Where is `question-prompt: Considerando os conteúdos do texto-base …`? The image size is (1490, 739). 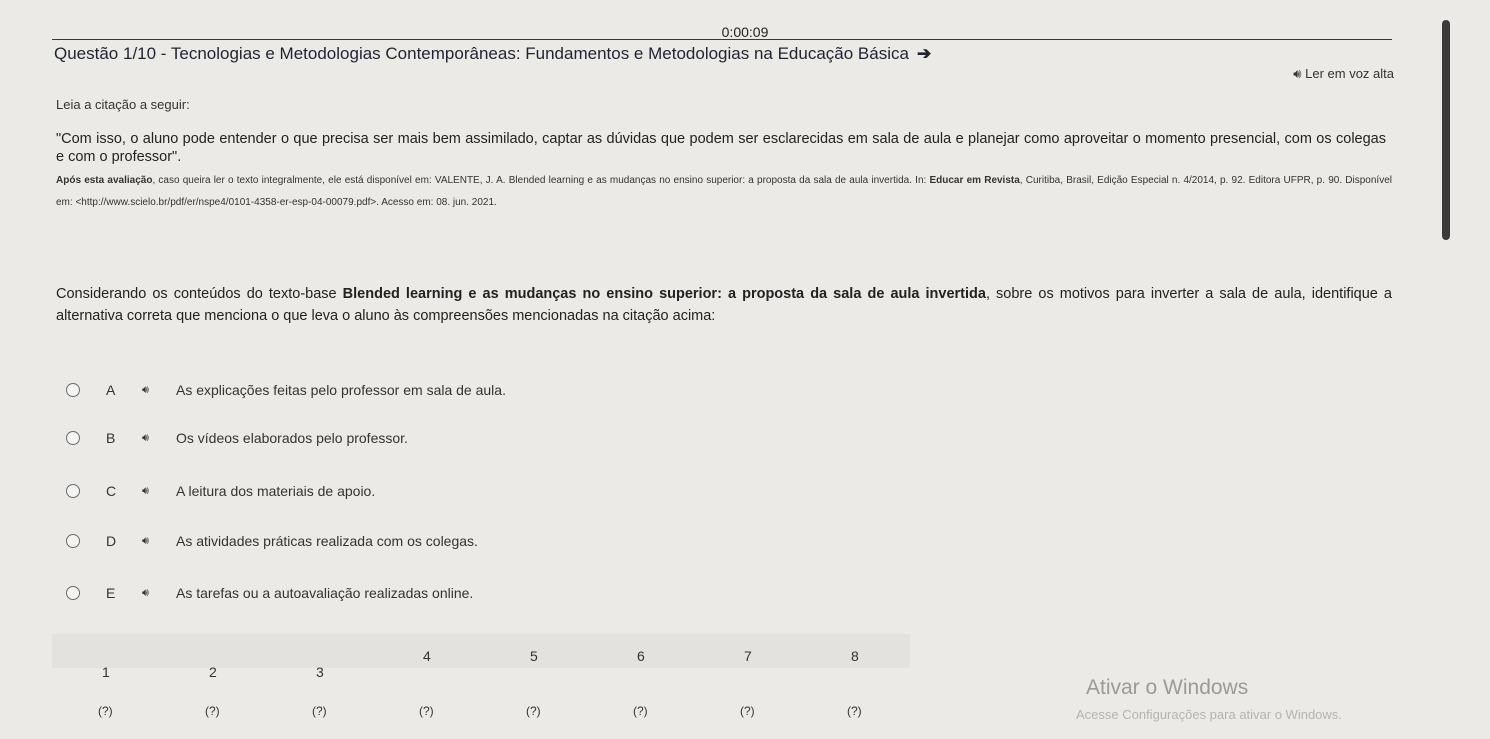 question-prompt: Considerando os conteúdos do texto-base … is located at coordinates (724, 305).